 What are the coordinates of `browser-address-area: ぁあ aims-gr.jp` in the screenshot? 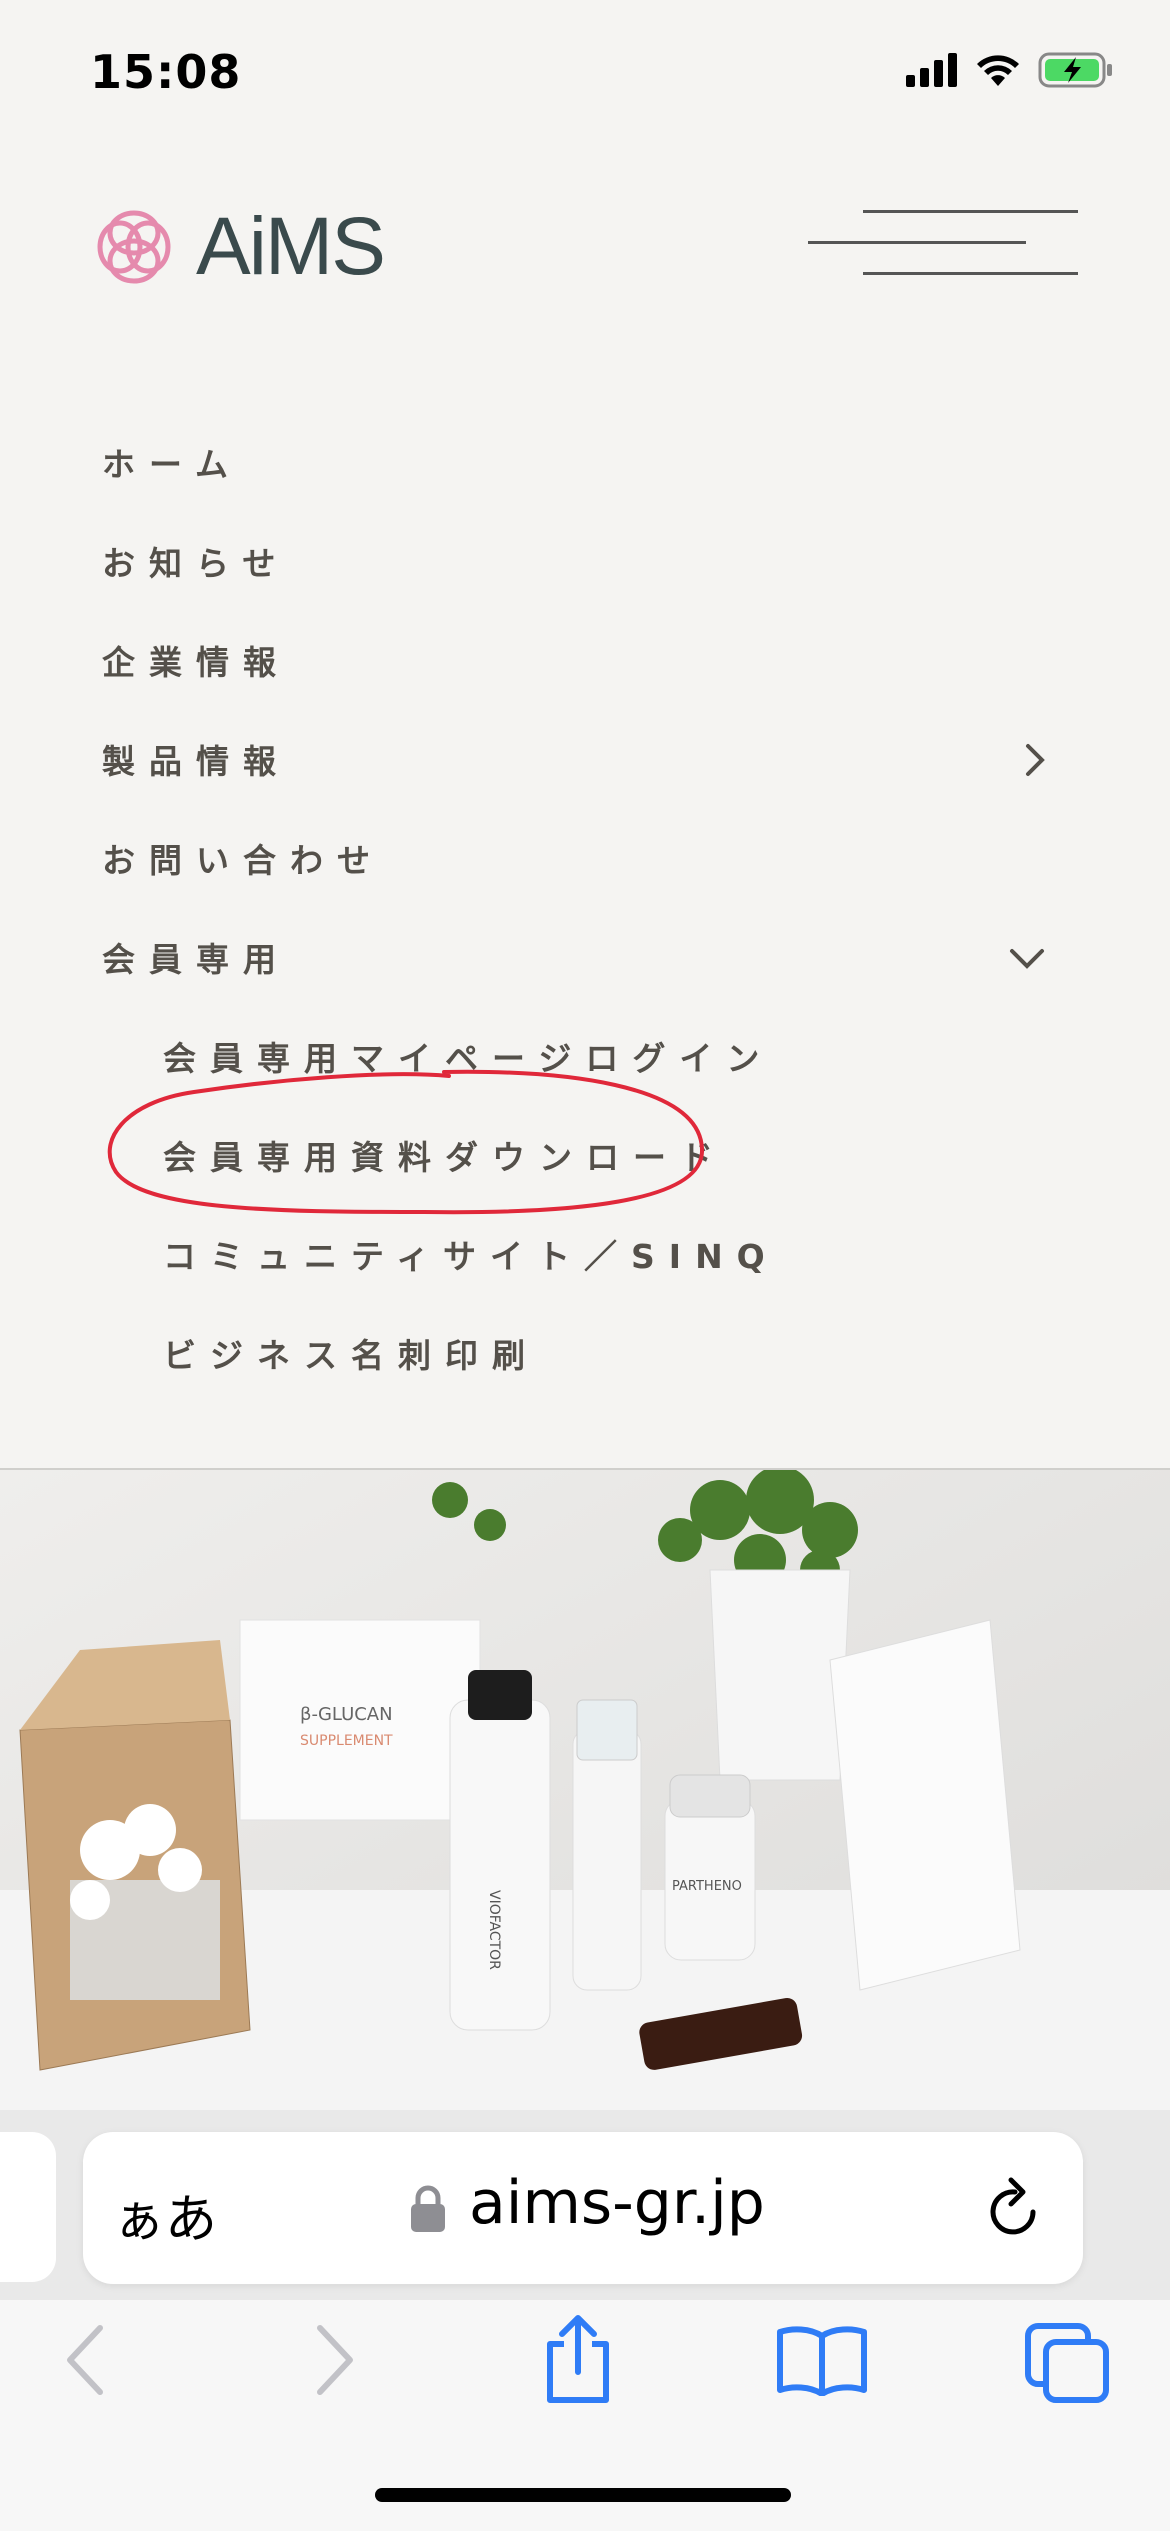 It's located at (585, 2205).